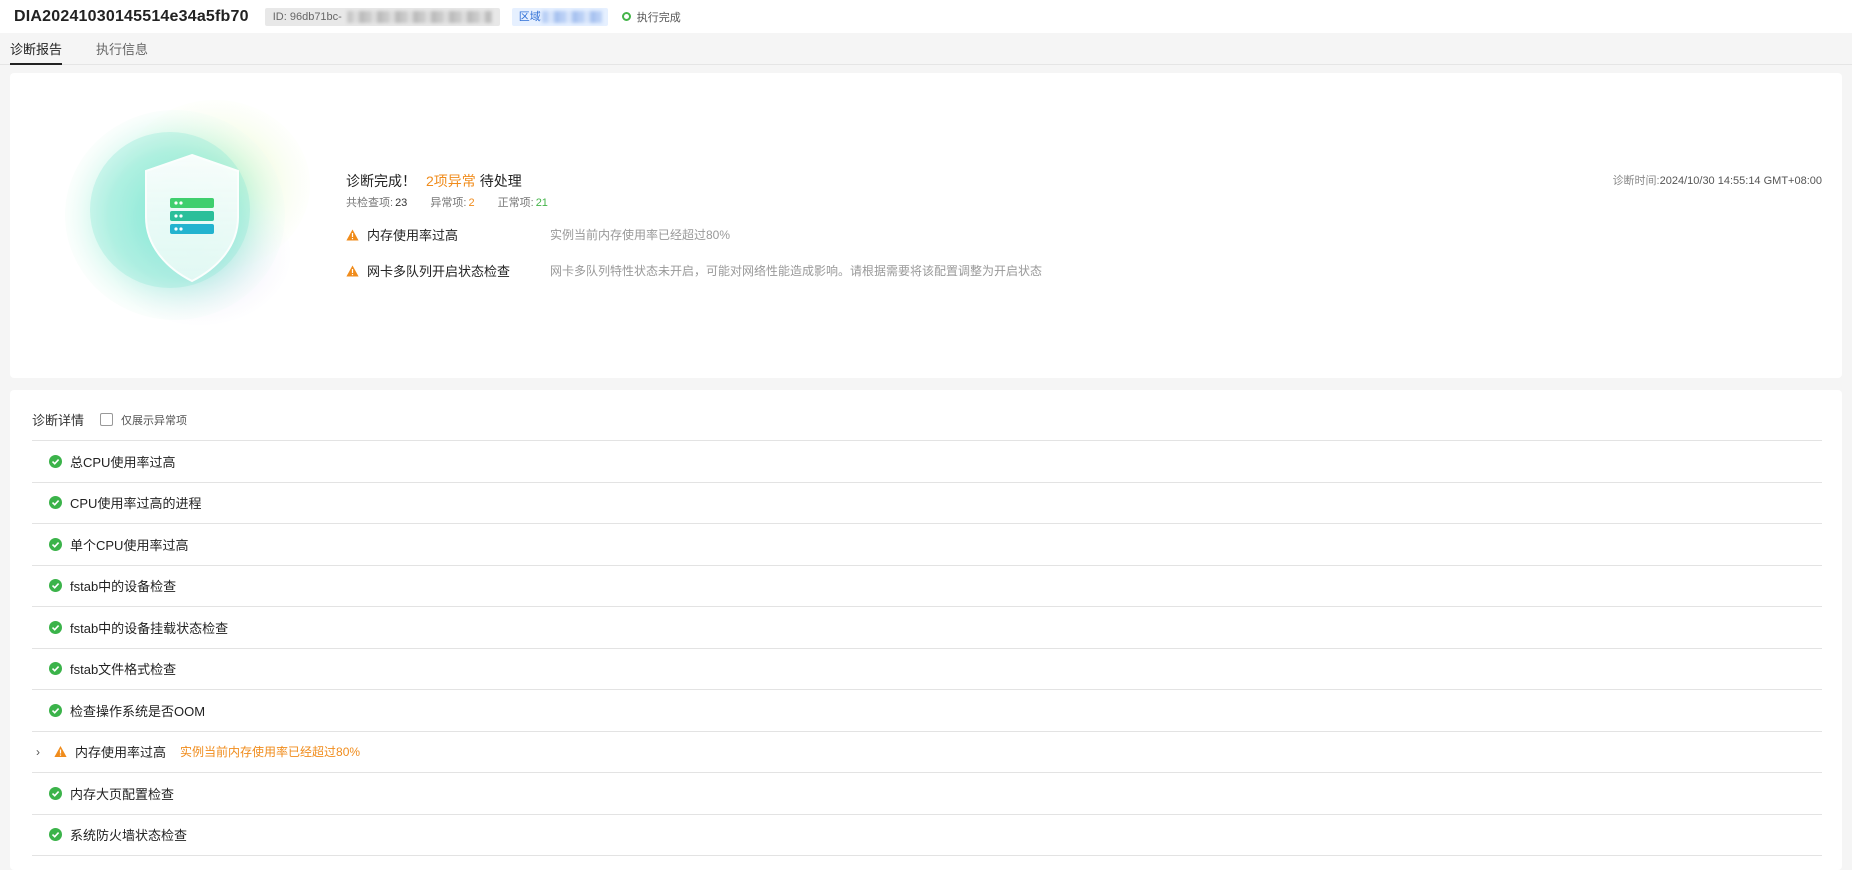 This screenshot has height=870, width=1852. I want to click on check-item-row: 检查操作系统是否OOM, so click(927, 711).